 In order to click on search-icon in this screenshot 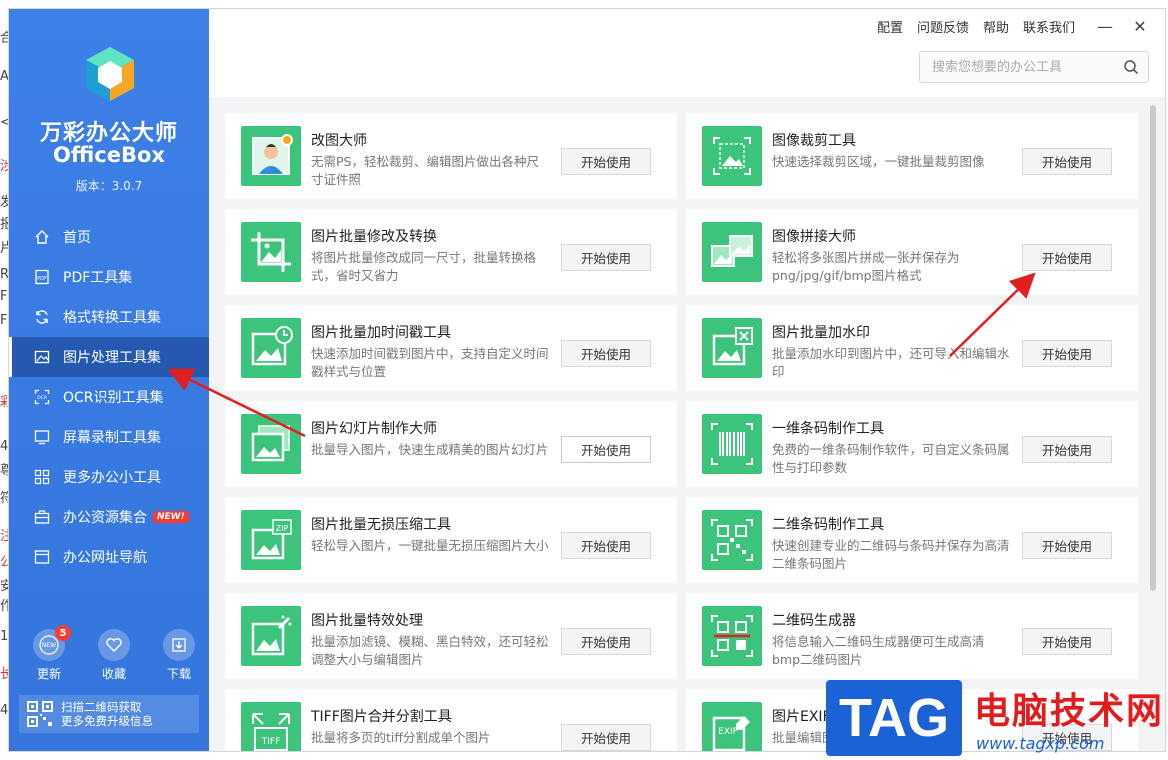, I will do `click(1131, 67)`.